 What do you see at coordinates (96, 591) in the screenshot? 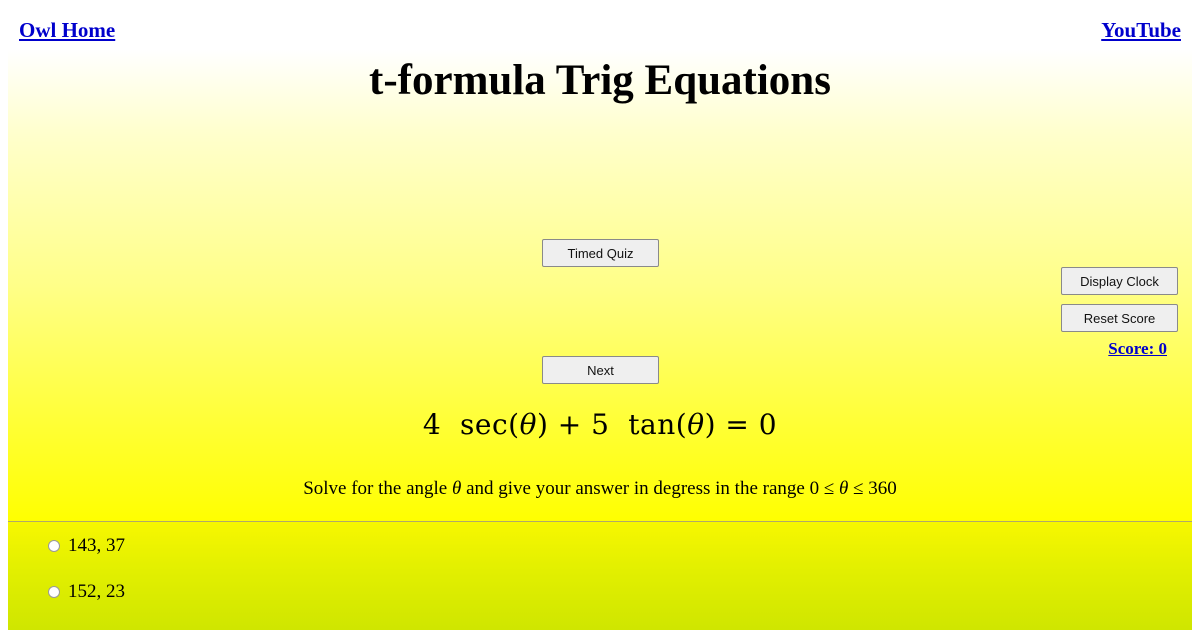
I see `answer-option-label: 152, 23` at bounding box center [96, 591].